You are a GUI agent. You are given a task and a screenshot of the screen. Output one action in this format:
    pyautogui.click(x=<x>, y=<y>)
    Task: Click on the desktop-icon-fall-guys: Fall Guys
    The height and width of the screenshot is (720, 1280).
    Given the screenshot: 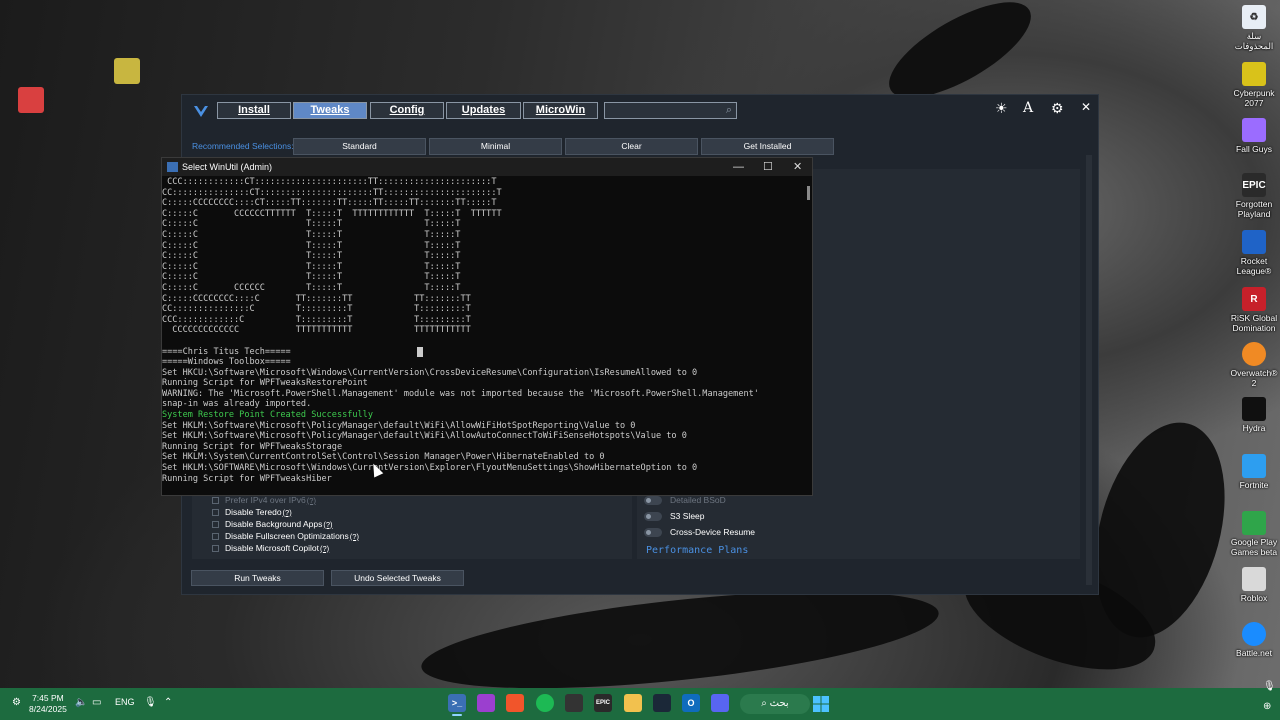 What is the action you would take?
    pyautogui.click(x=1254, y=136)
    